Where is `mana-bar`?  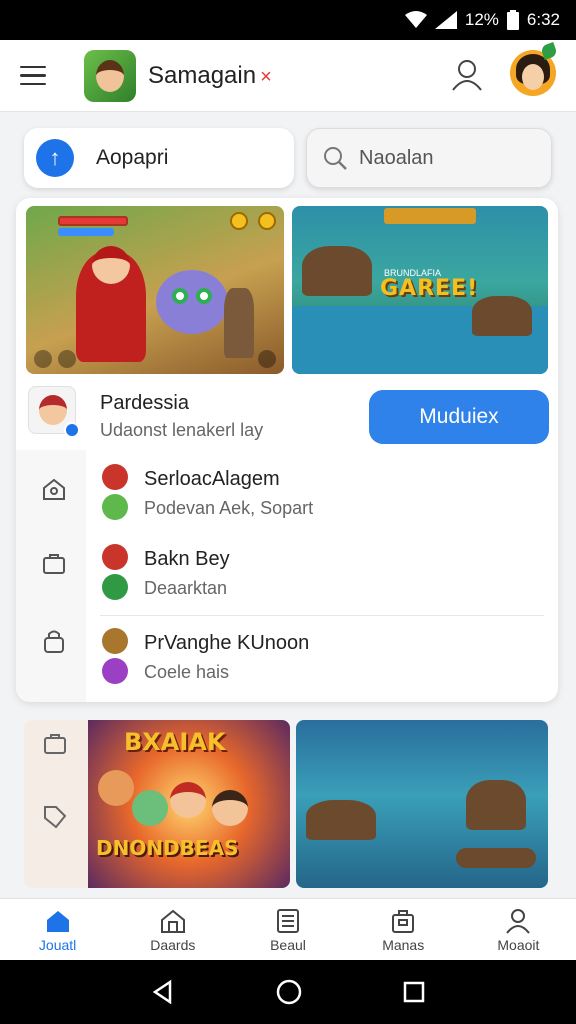
mana-bar is located at coordinates (86, 232).